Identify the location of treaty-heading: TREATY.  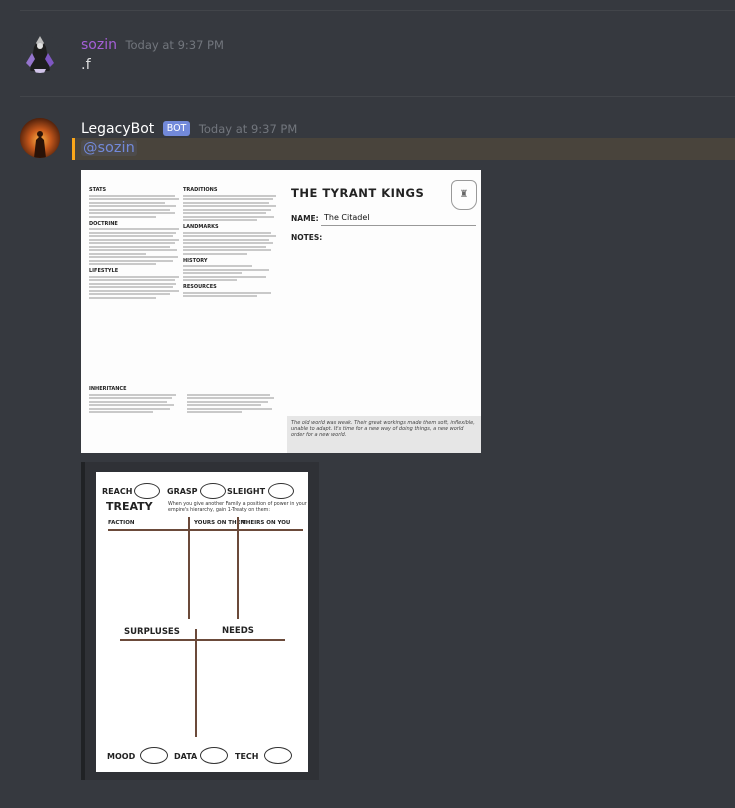
(129, 506).